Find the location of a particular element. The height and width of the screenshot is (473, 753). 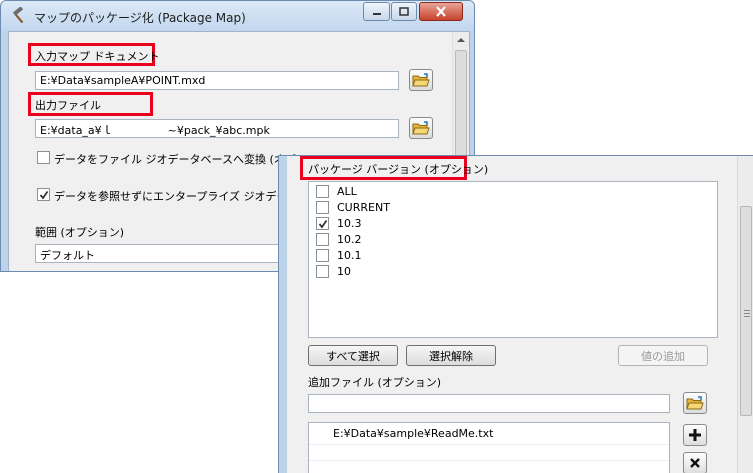

clear-selection-button: 選択解除 is located at coordinates (451, 355).